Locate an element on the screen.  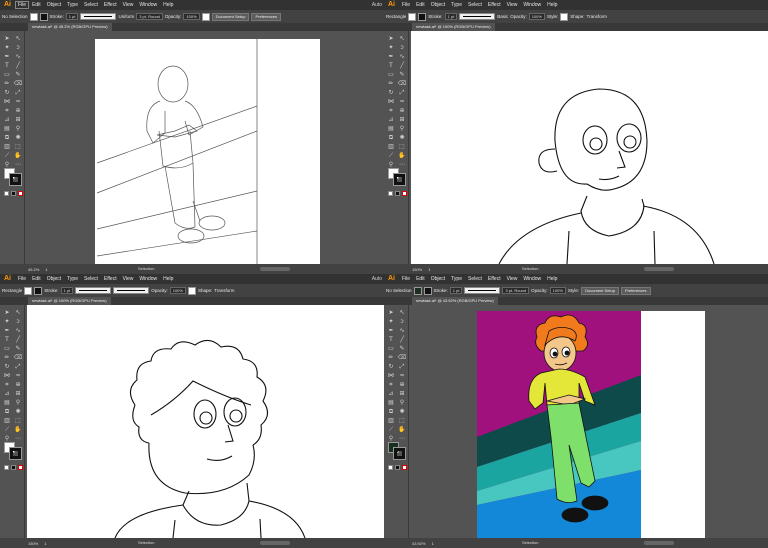
free-transform-icon: ⌗ is located at coordinates (391, 111).